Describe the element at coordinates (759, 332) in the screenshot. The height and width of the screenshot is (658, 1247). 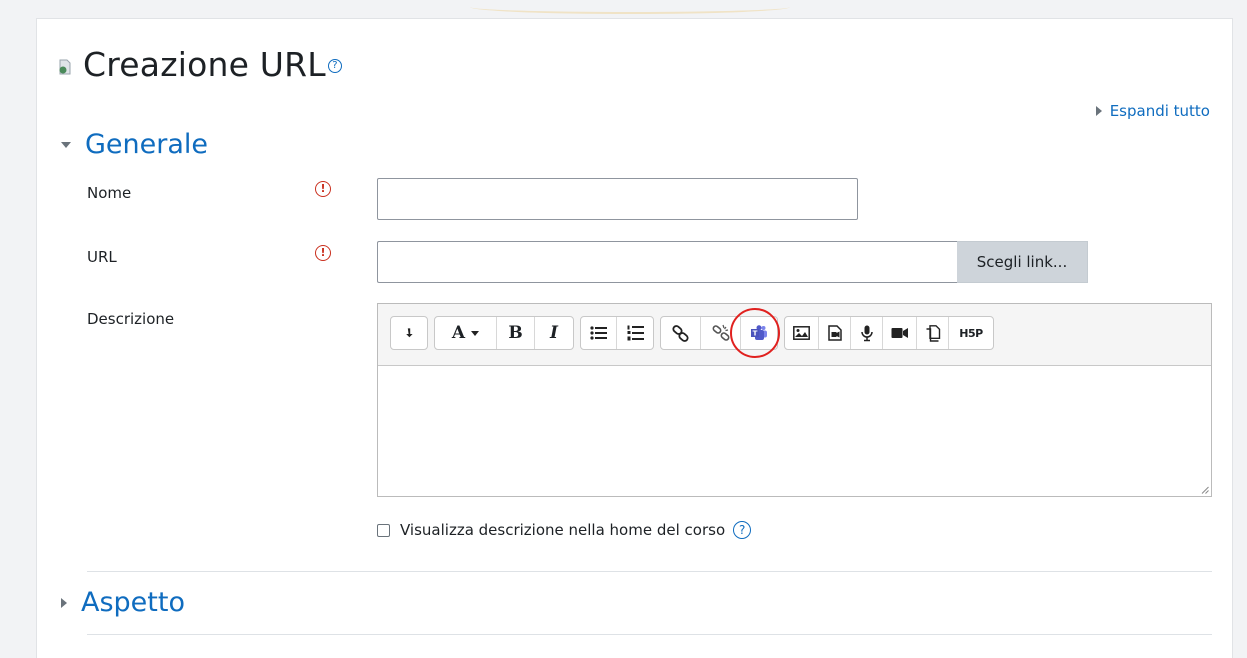
I see `teams-meeting-icon: T` at that location.